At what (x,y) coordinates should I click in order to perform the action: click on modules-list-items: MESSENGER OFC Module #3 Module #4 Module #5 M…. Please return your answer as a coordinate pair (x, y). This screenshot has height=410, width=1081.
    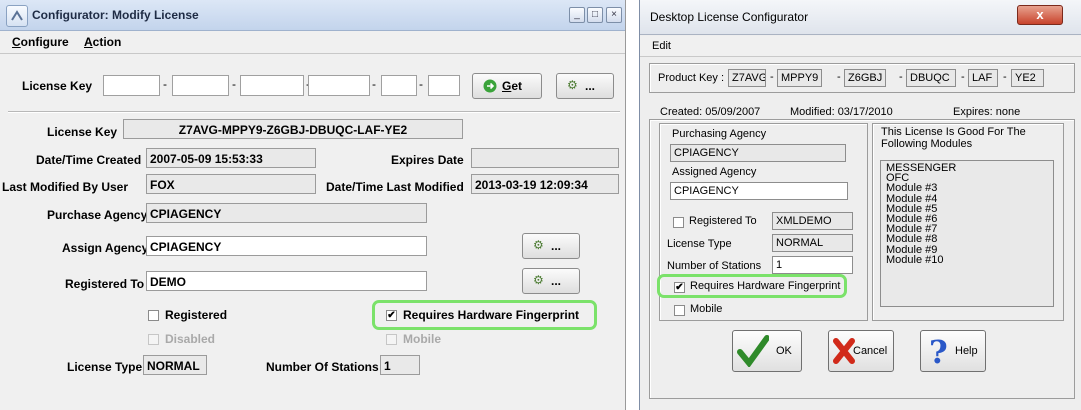
    Looking at the image, I should click on (921, 213).